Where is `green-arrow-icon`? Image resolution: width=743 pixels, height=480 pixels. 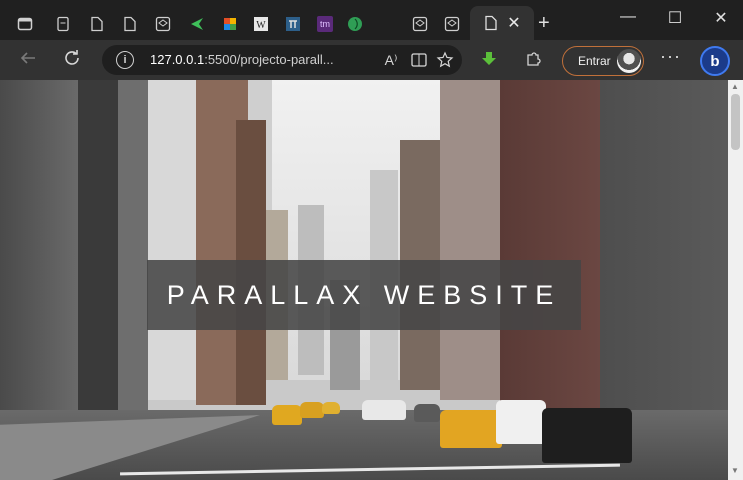 green-arrow-icon is located at coordinates (197, 24).